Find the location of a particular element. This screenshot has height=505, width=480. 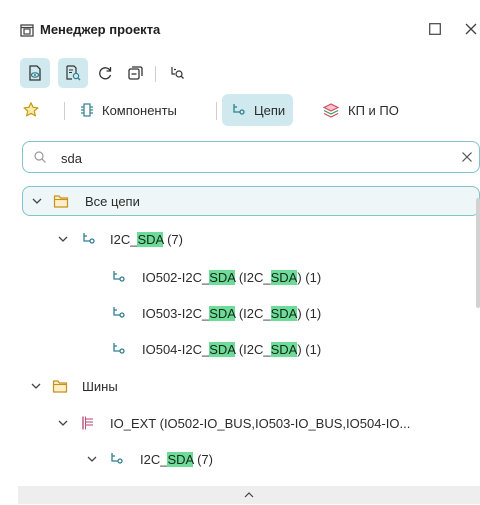

tree-node-net-child: IO504-I2C_SDA (I2C_SDA) (1) is located at coordinates (240, 349).